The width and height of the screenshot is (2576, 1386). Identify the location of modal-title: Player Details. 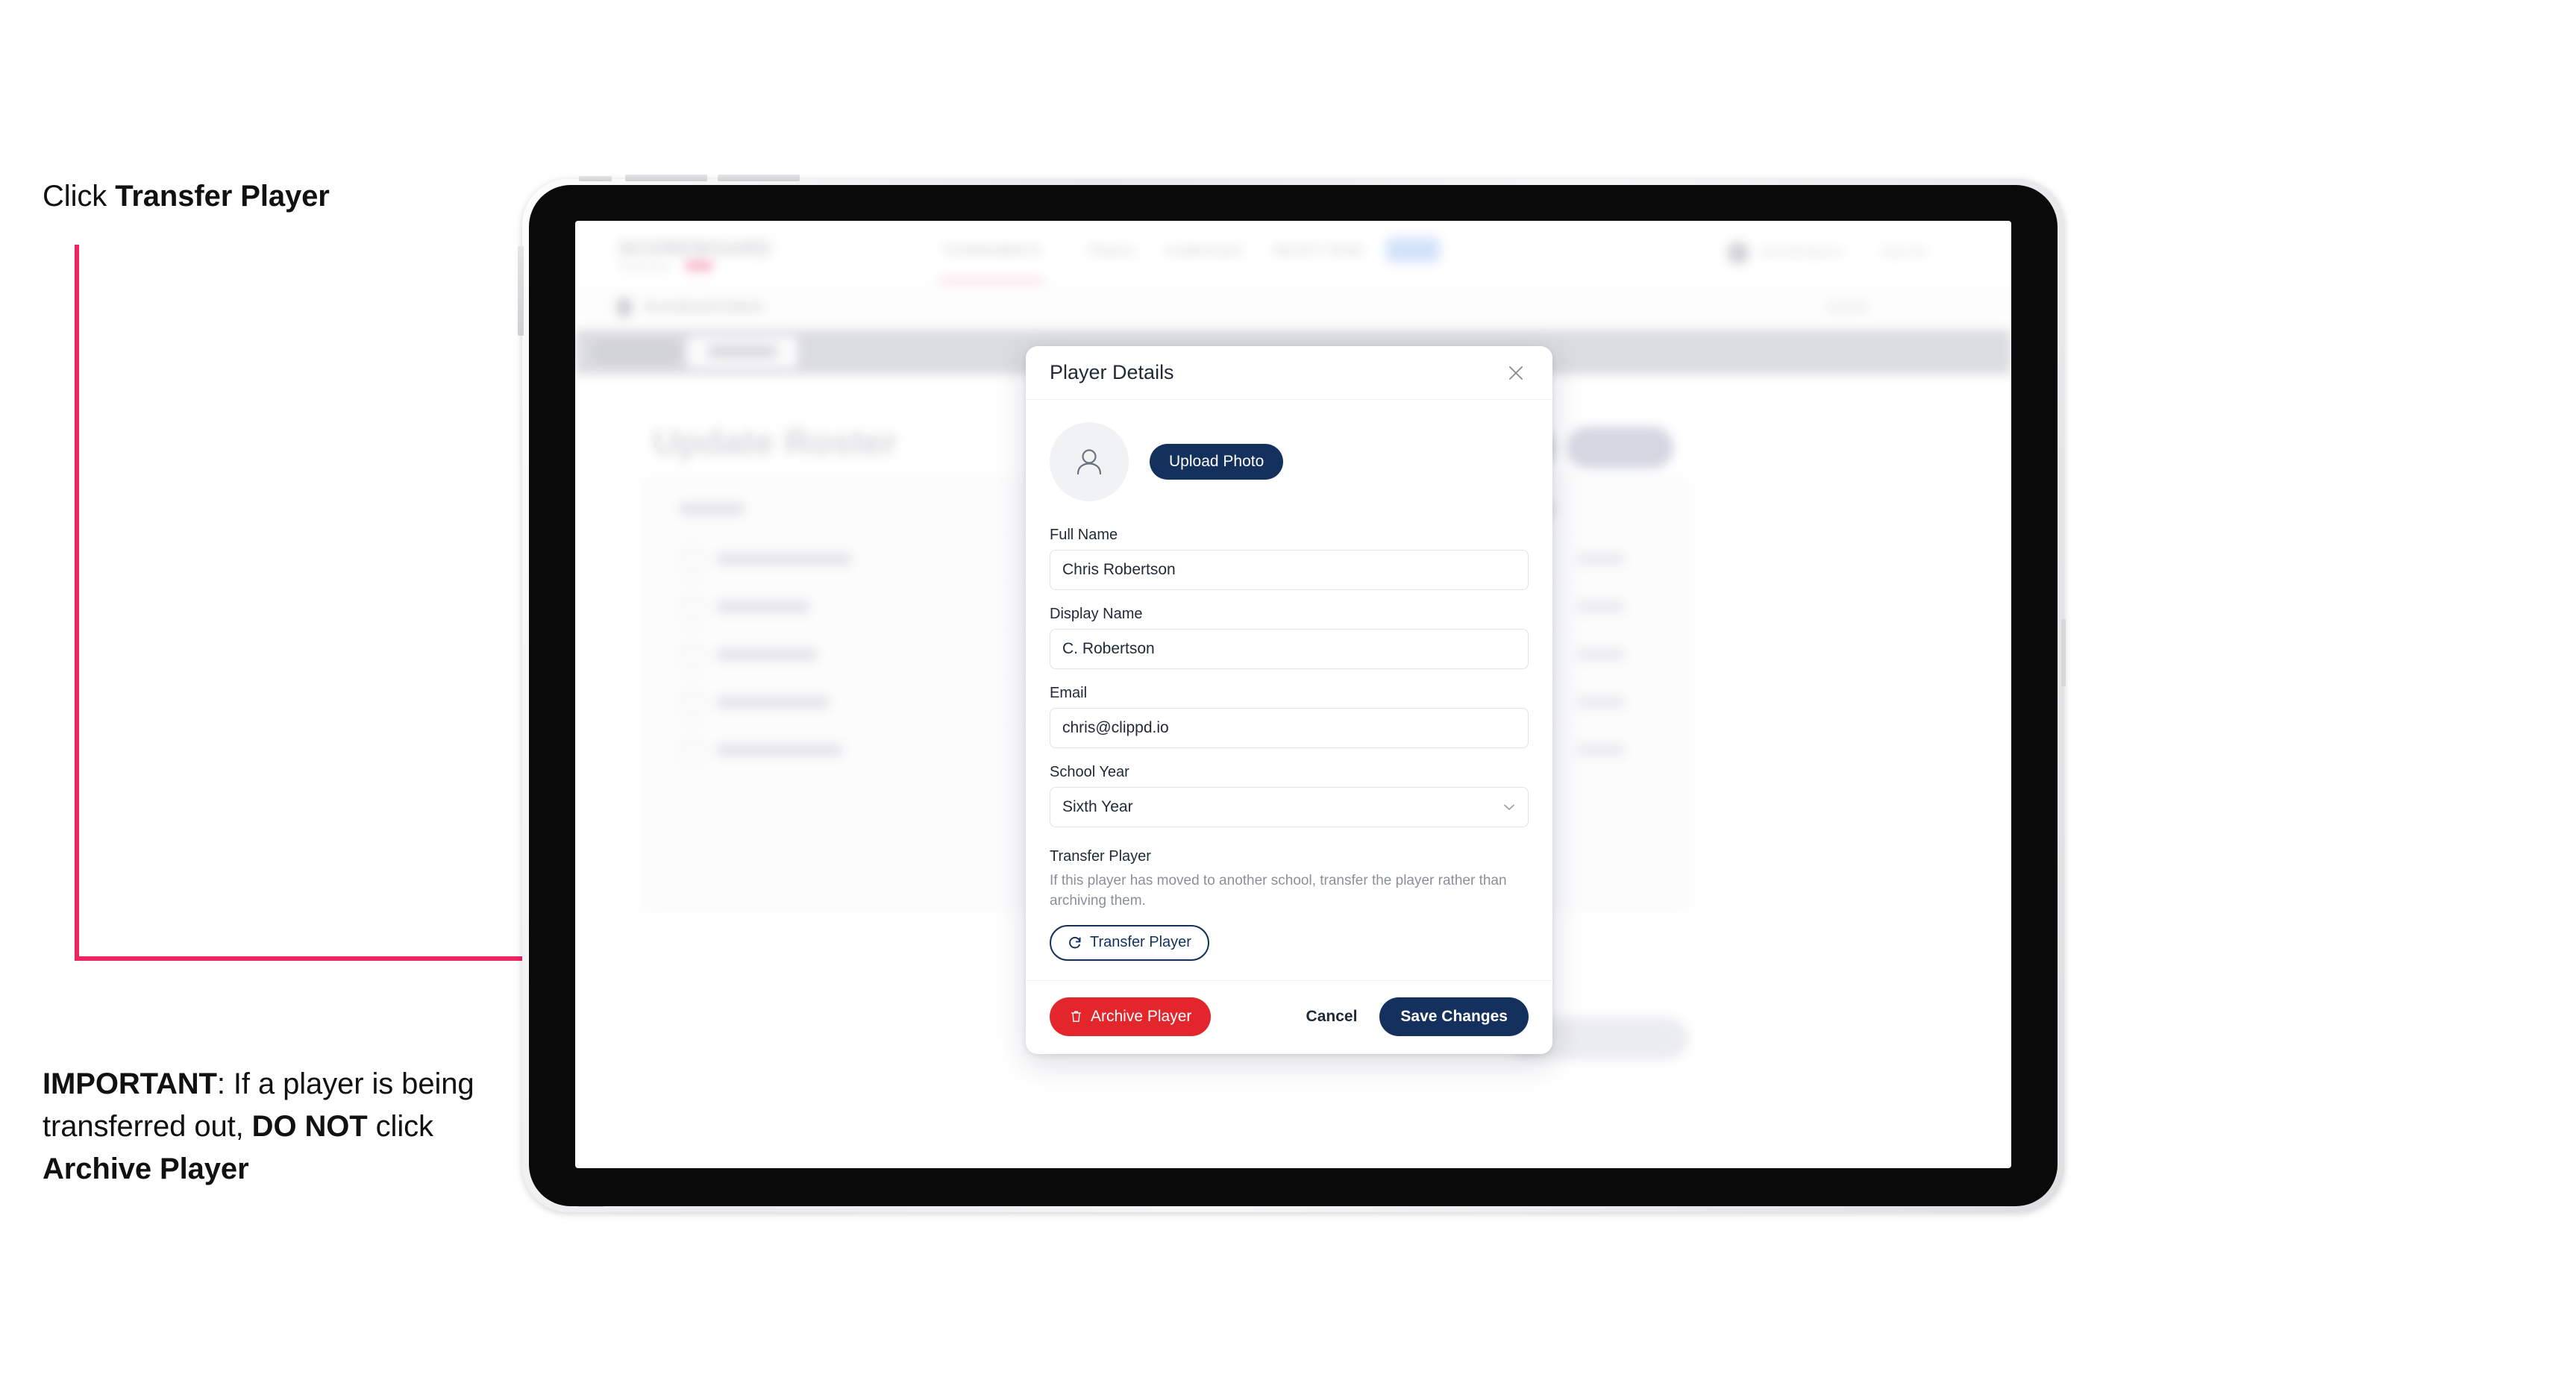
(1112, 372).